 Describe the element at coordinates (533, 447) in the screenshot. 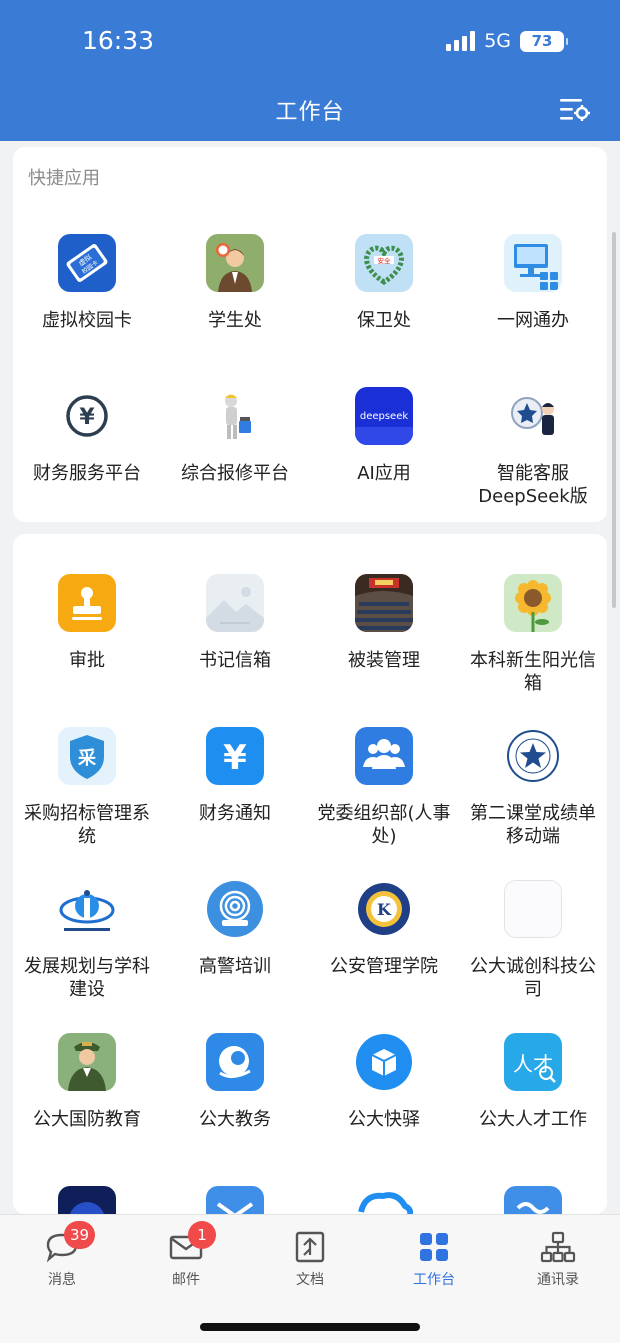

I see `app-smart-support: 智能客服DeepSeek版` at that location.